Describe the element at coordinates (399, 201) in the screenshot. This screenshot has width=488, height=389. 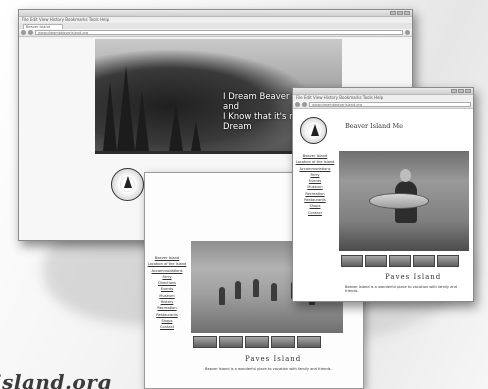
I see `fish-shape` at that location.